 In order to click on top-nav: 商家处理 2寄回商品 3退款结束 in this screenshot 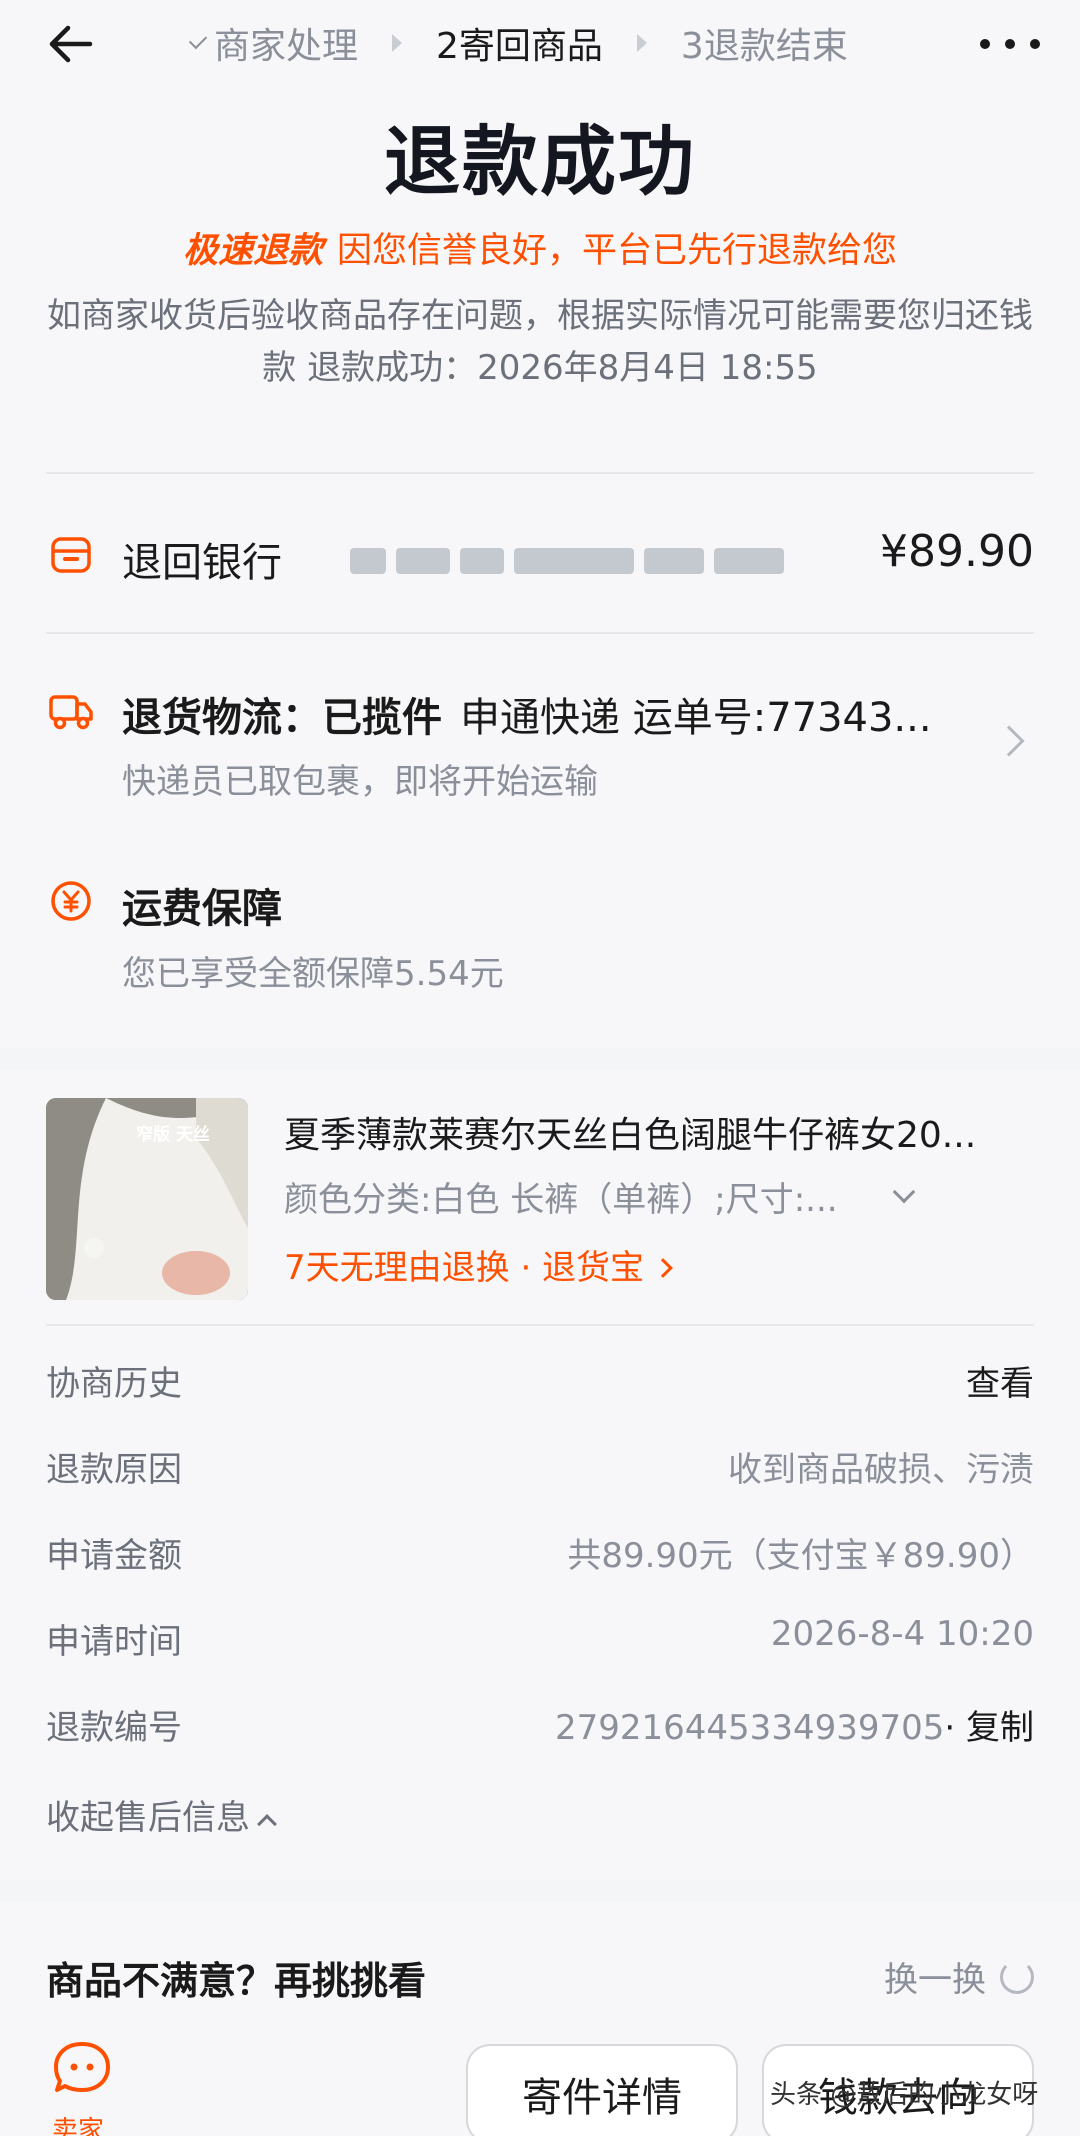, I will do `click(540, 44)`.